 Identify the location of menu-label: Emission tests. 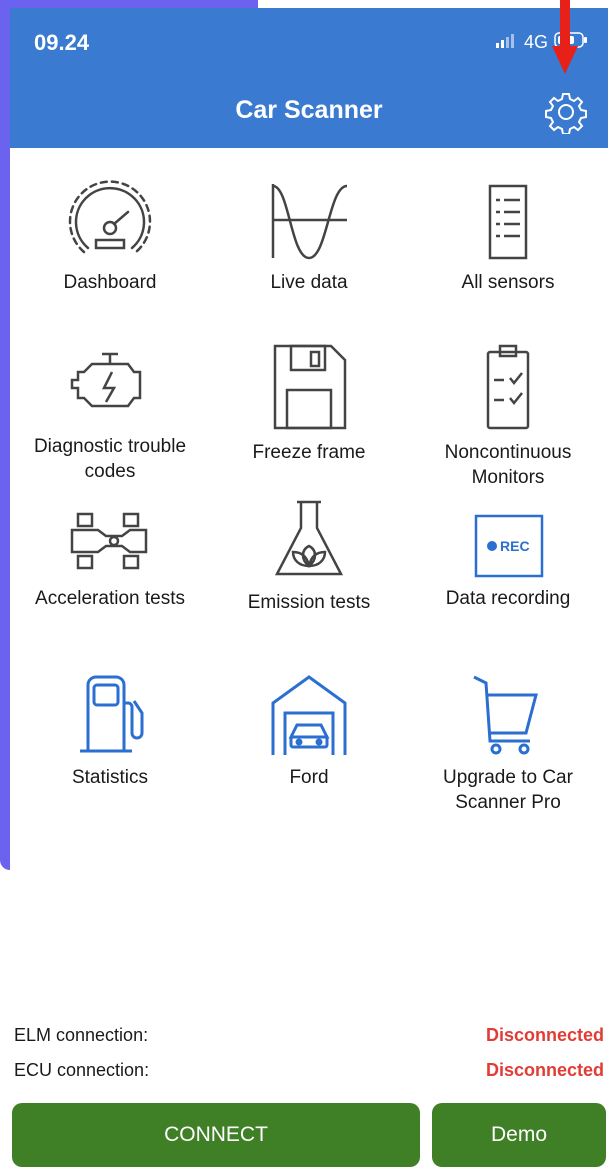
(309, 602).